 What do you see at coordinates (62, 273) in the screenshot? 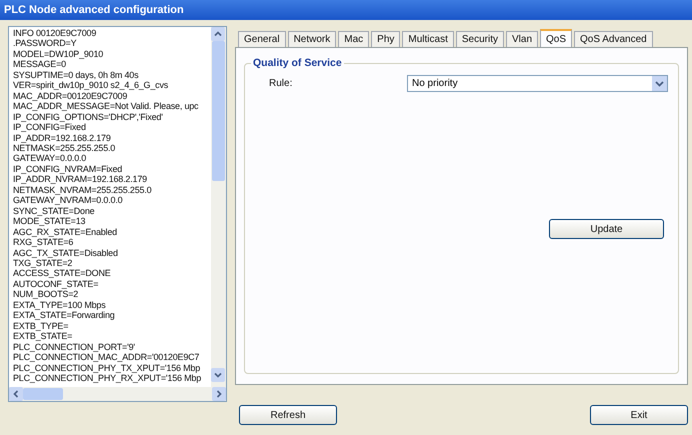
I see `info-line: ACCESS_STATE=DONE` at bounding box center [62, 273].